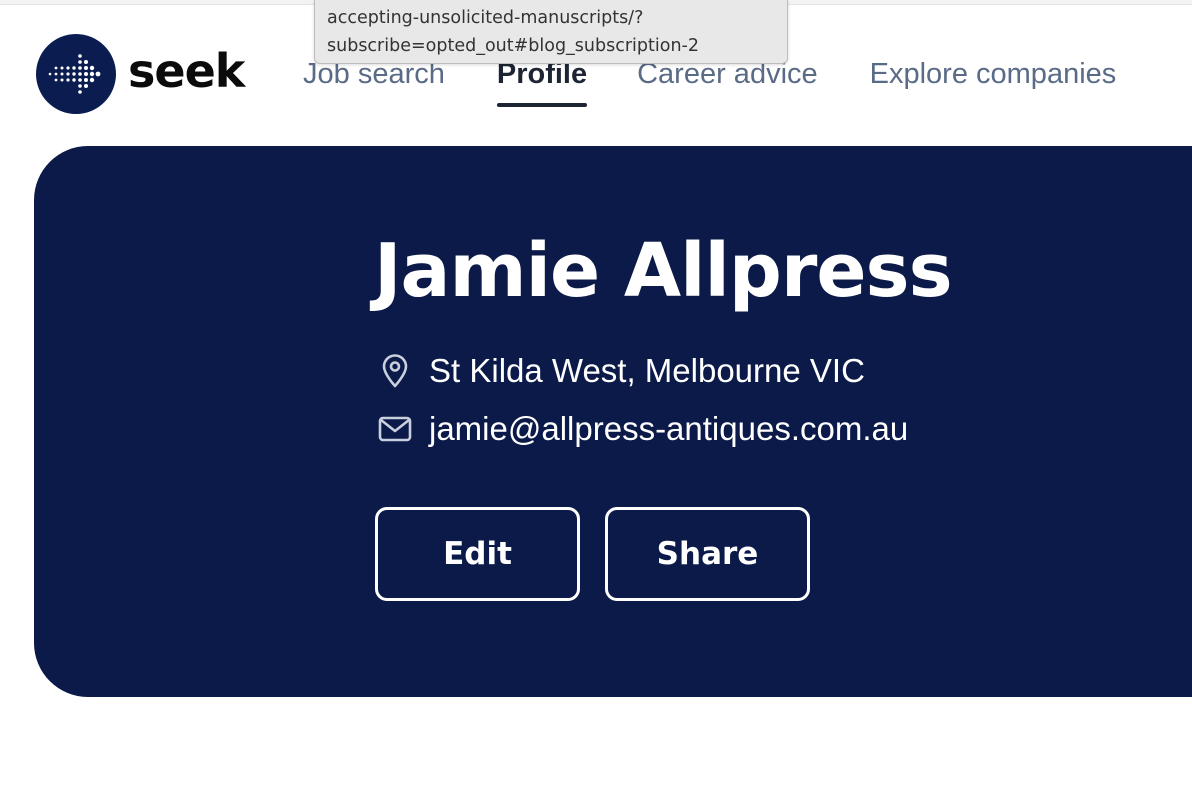 The height and width of the screenshot is (802, 1192). I want to click on profile-name: Jamie Allpress, so click(663, 271).